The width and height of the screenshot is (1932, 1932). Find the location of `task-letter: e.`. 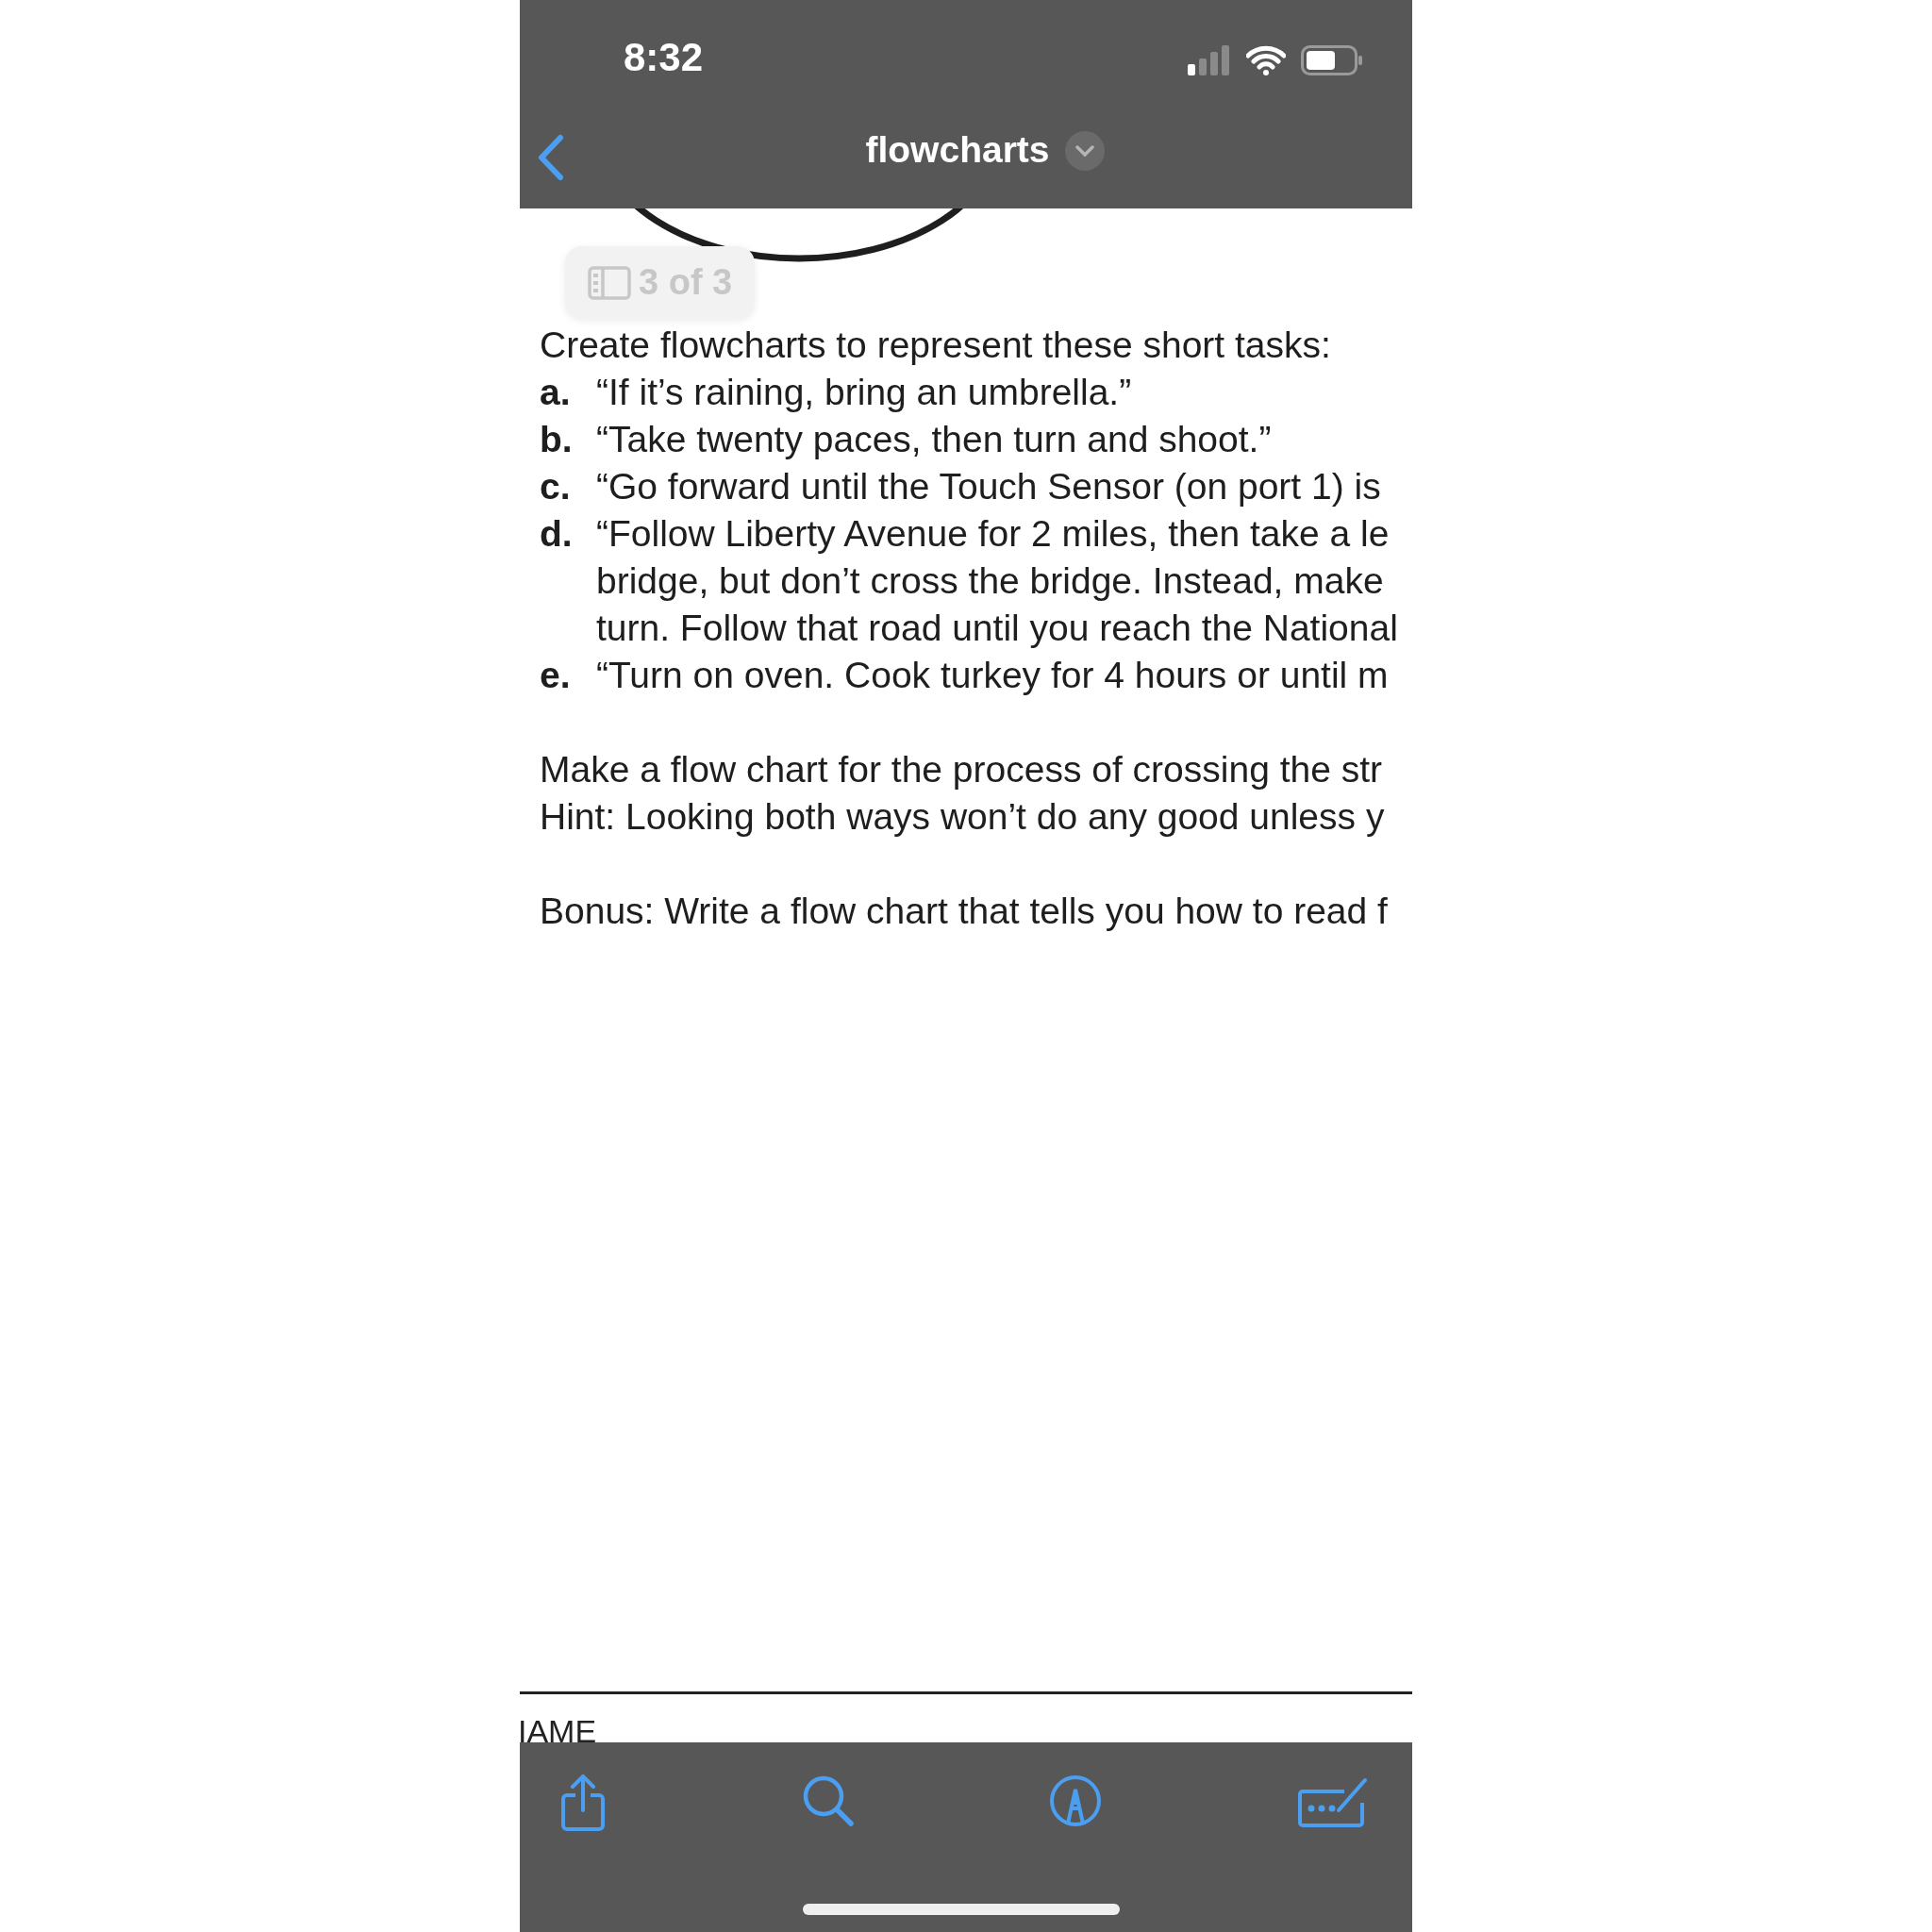

task-letter: e. is located at coordinates (556, 675).